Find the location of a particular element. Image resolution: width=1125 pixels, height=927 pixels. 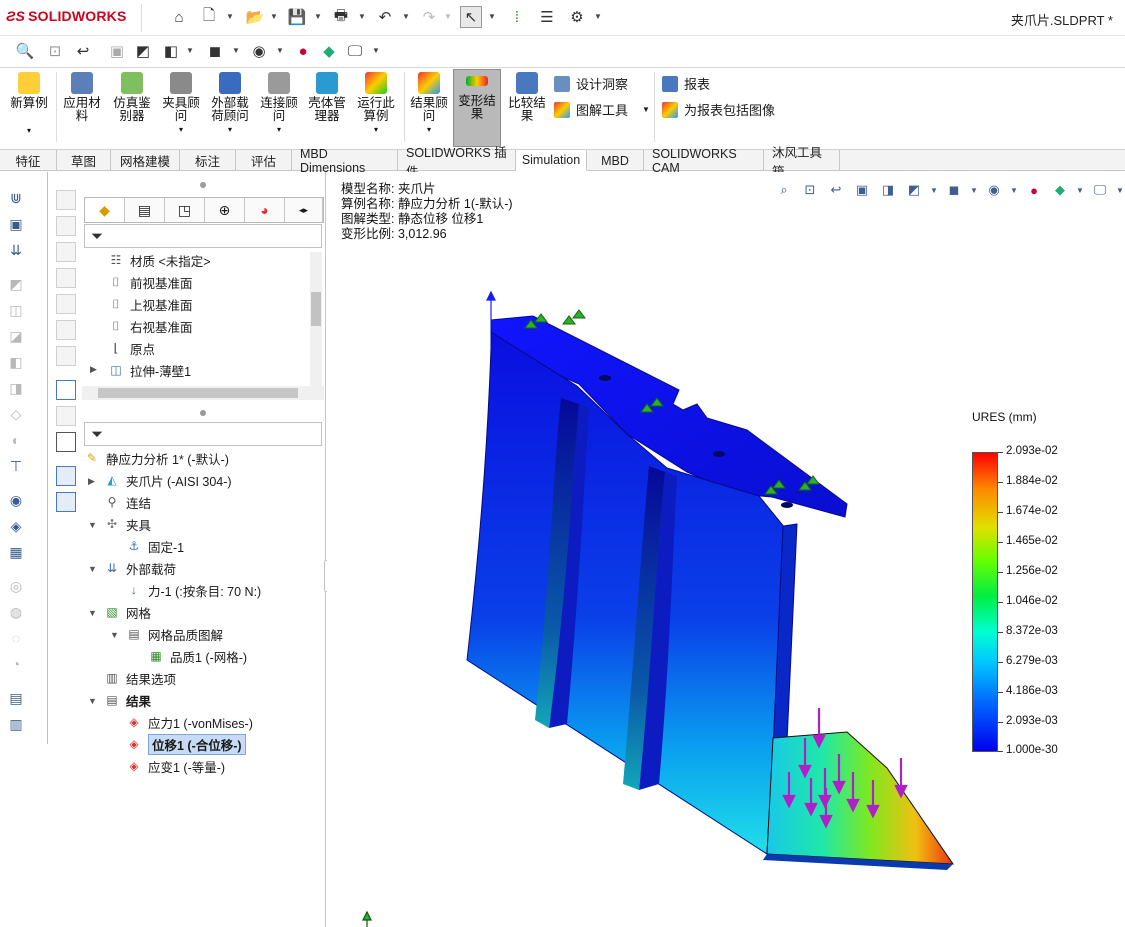

simulation-evaluator-button: 仿真鉴别器 is located at coordinates (132, 108).